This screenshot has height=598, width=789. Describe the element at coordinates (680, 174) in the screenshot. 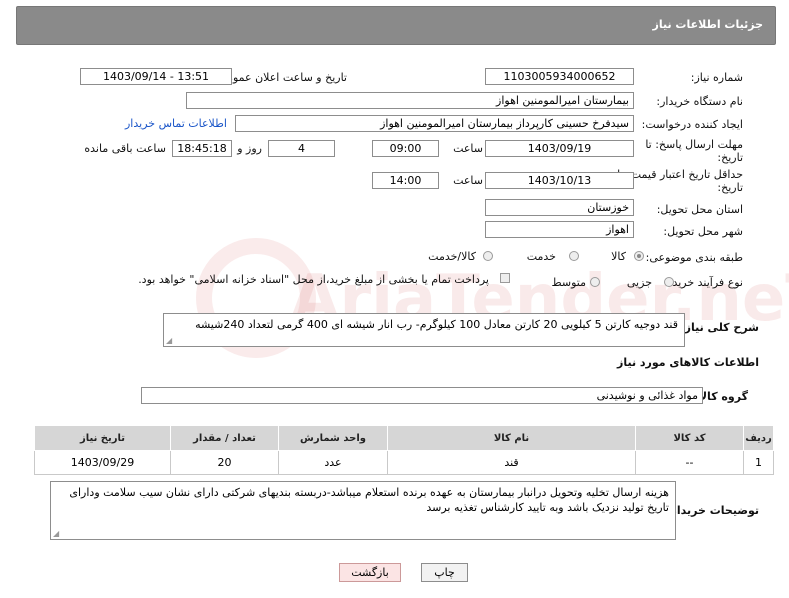

I see `validity-label: حداقل تاریخ اعتبار قیمت: تا` at that location.